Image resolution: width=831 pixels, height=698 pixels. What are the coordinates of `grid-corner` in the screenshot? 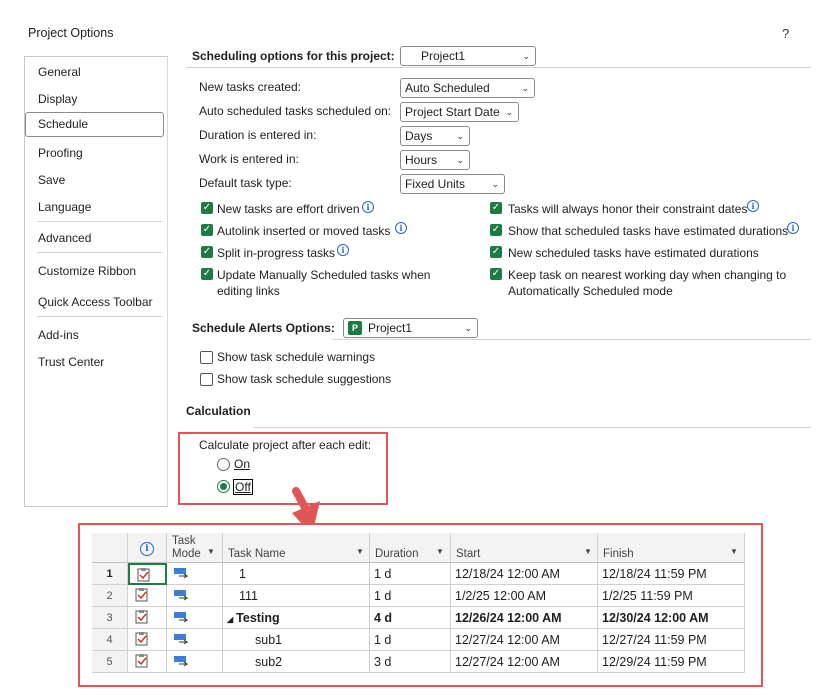 It's located at (110, 548).